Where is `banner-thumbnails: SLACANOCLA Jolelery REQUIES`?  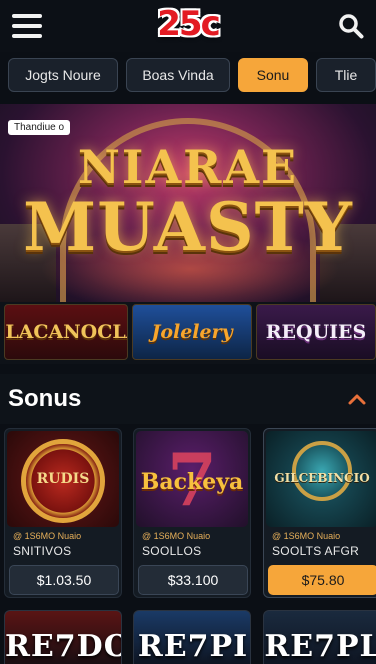 banner-thumbnails: SLACANOCLA Jolelery REQUIES is located at coordinates (188, 333).